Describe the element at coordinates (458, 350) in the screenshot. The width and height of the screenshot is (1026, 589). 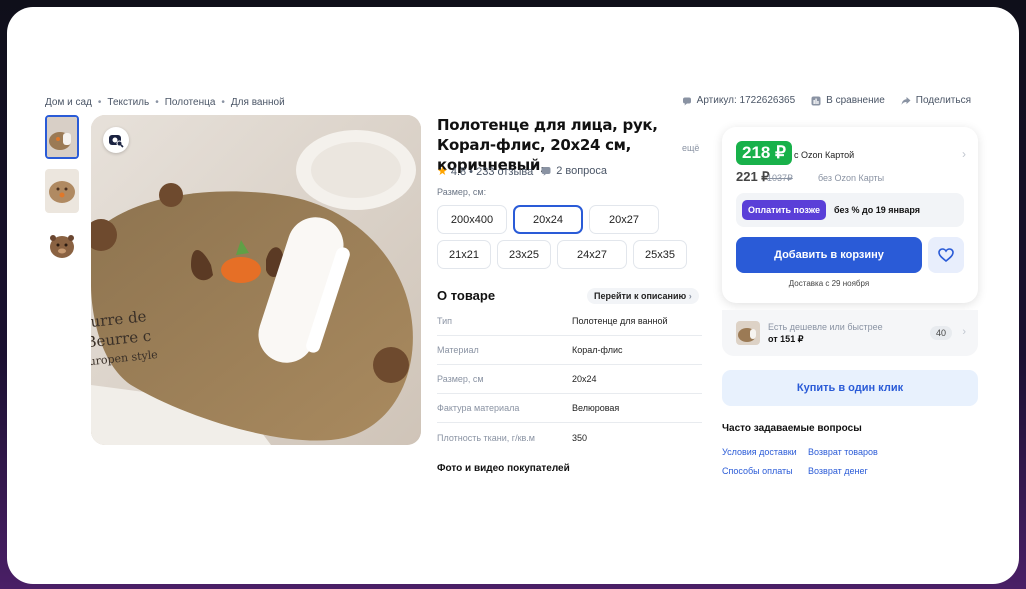
I see `spec-key: Материал` at that location.